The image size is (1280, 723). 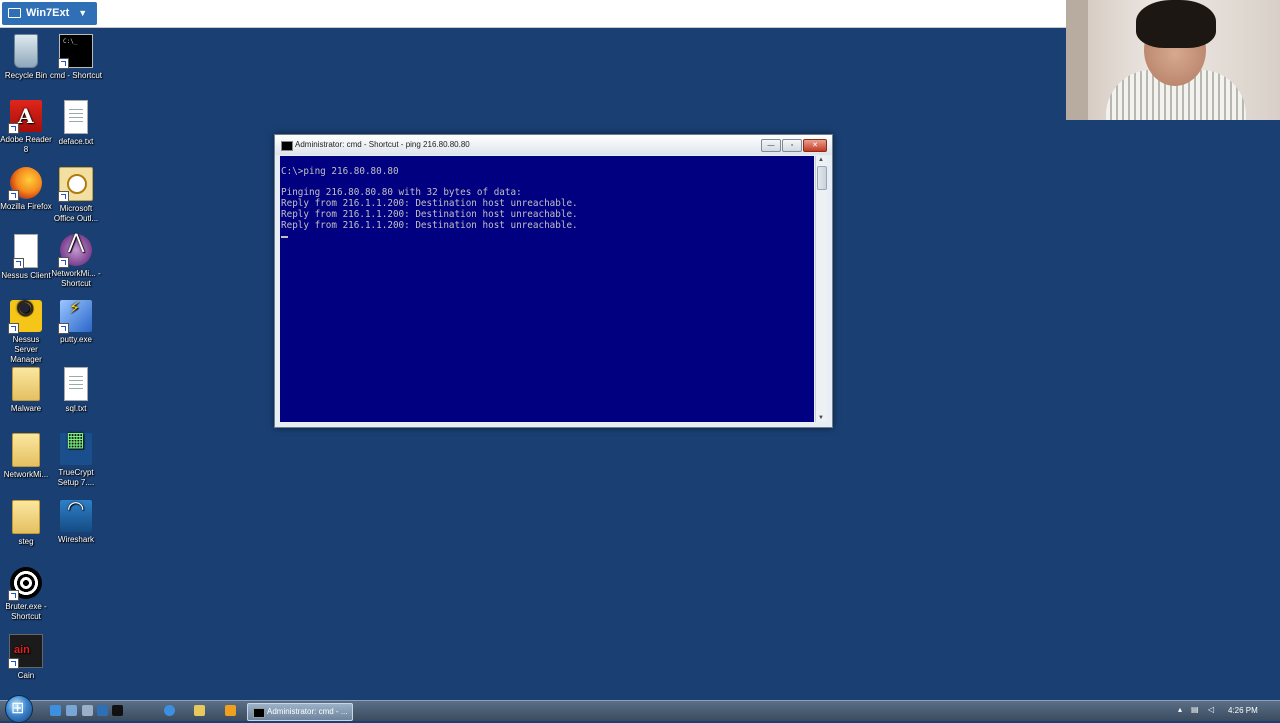 I want to click on recycle-bin-icon, so click(x=26, y=51).